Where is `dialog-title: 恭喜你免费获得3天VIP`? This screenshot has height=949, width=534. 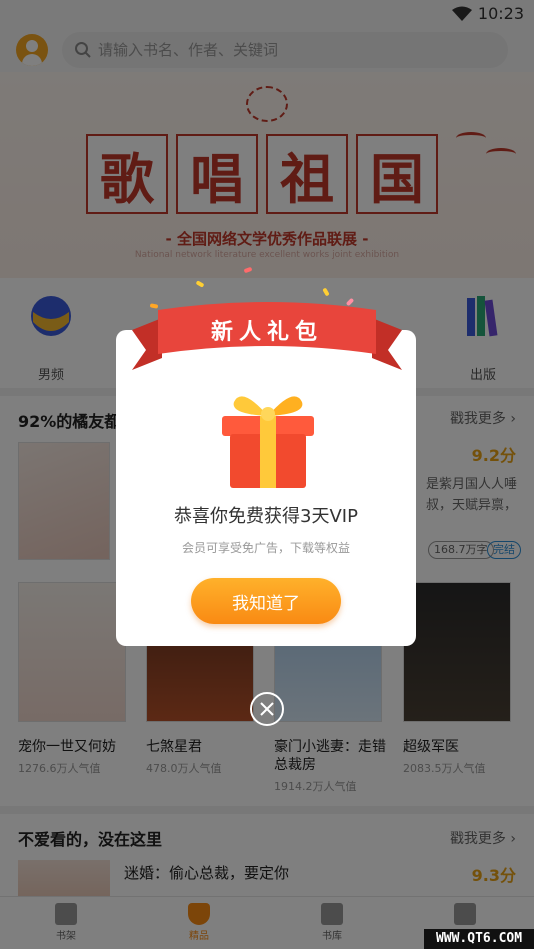 dialog-title: 恭喜你免费获得3天VIP is located at coordinates (266, 516).